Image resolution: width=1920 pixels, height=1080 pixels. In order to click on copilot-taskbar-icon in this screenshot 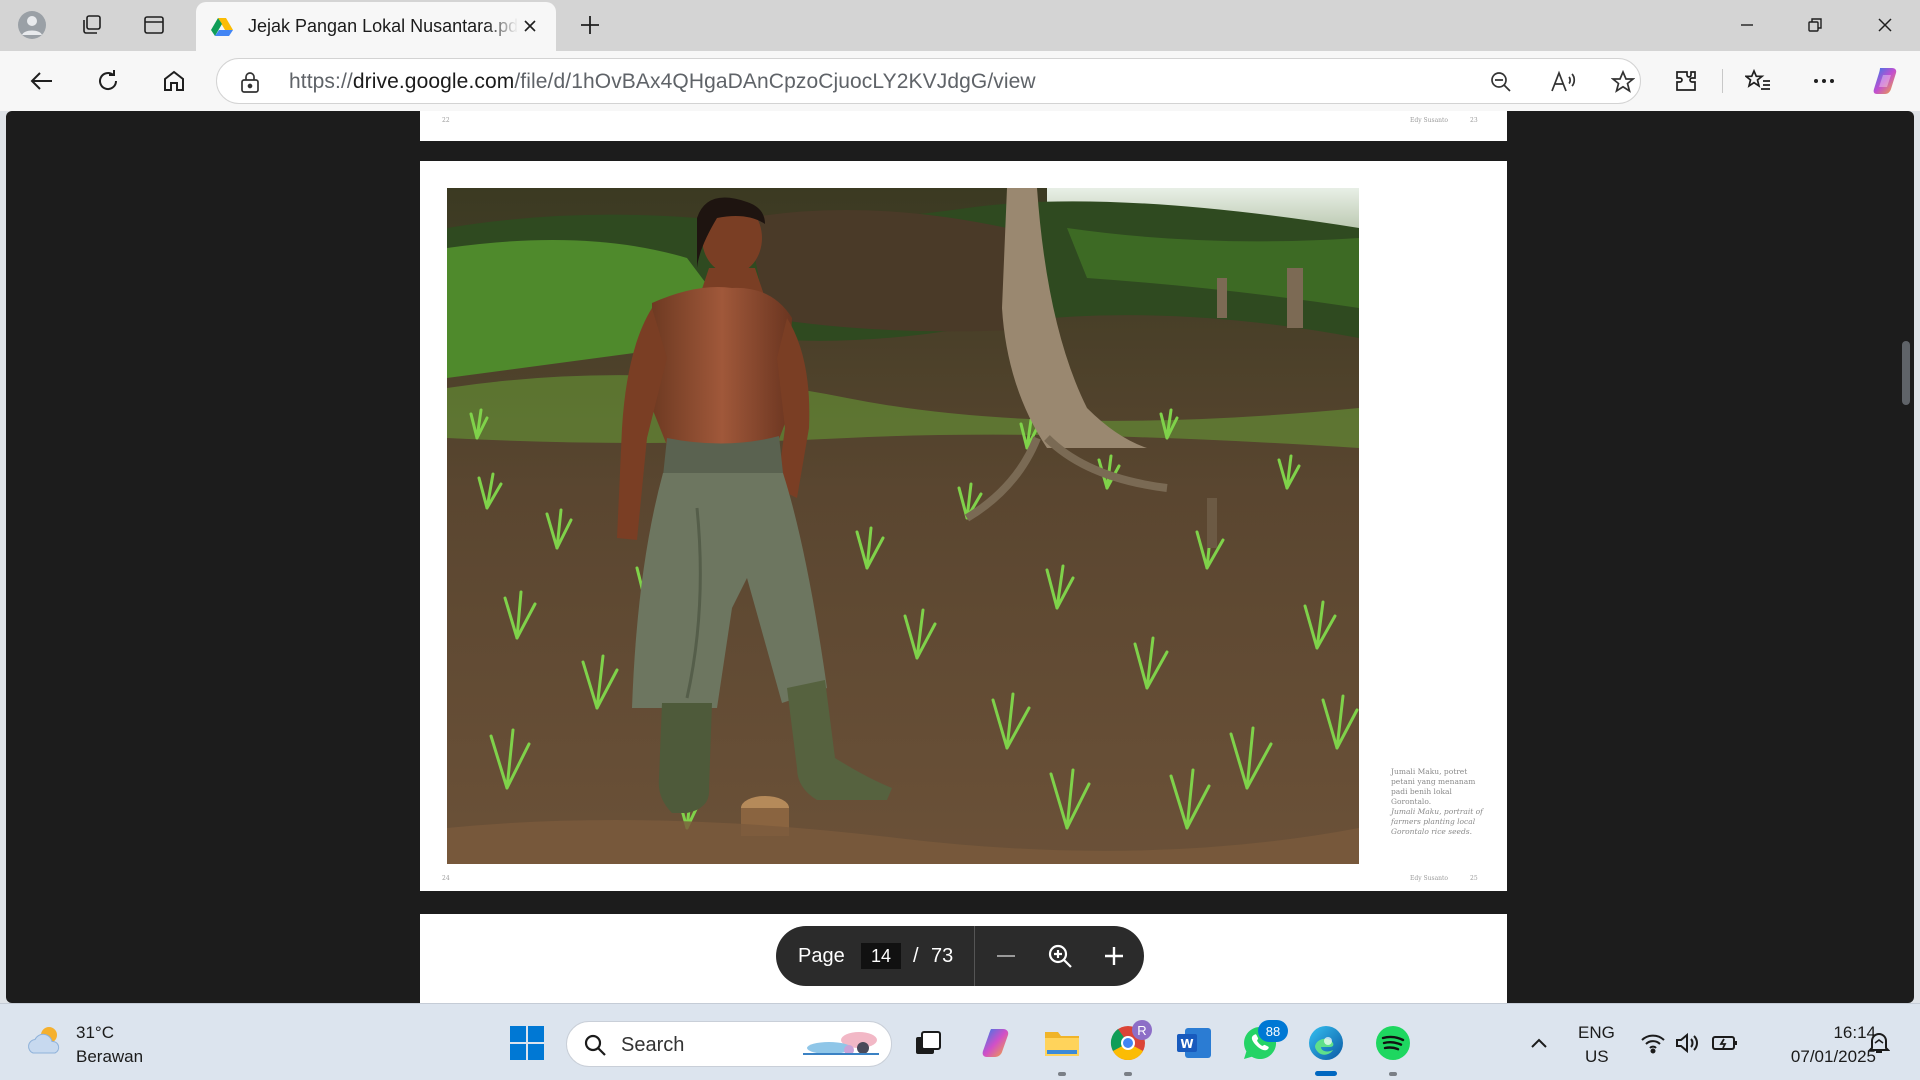, I will do `click(997, 1043)`.